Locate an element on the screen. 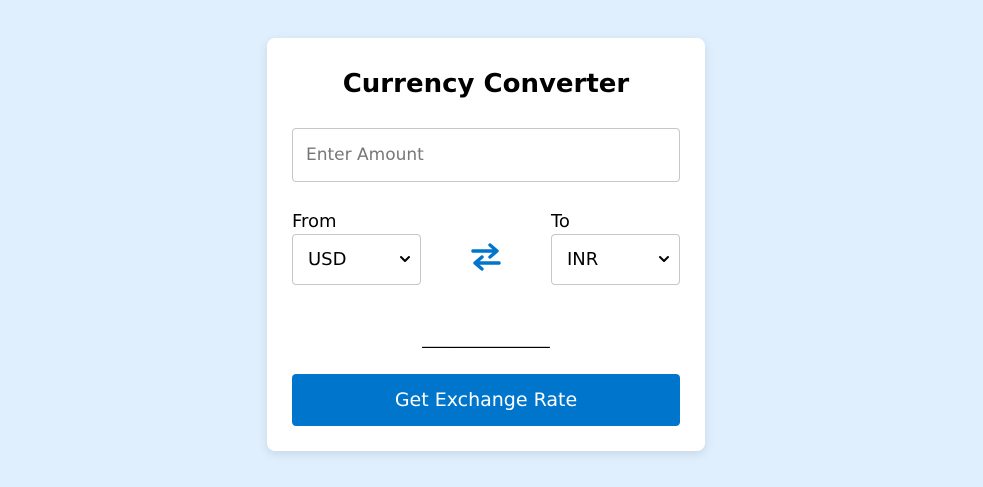 This screenshot has height=487, width=983. to-label: To is located at coordinates (560, 221).